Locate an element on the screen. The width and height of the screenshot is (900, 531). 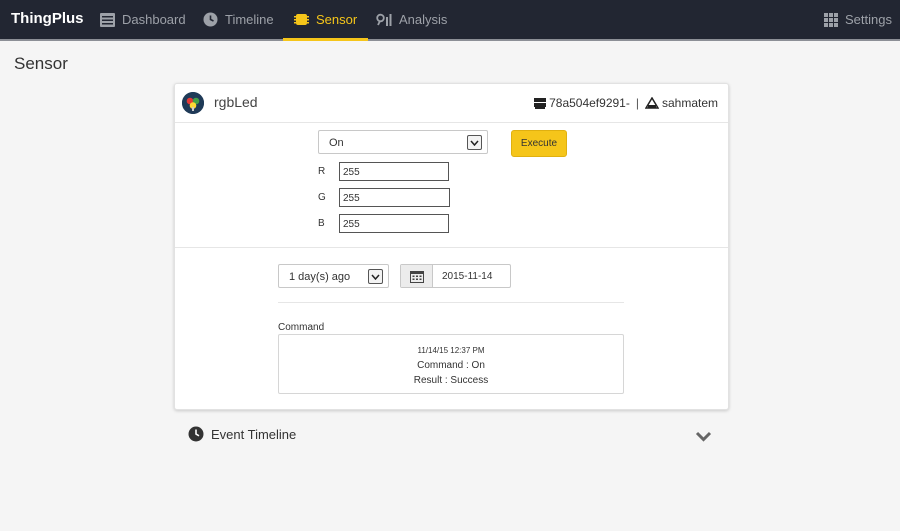
command-select-value: On is located at coordinates (336, 143).